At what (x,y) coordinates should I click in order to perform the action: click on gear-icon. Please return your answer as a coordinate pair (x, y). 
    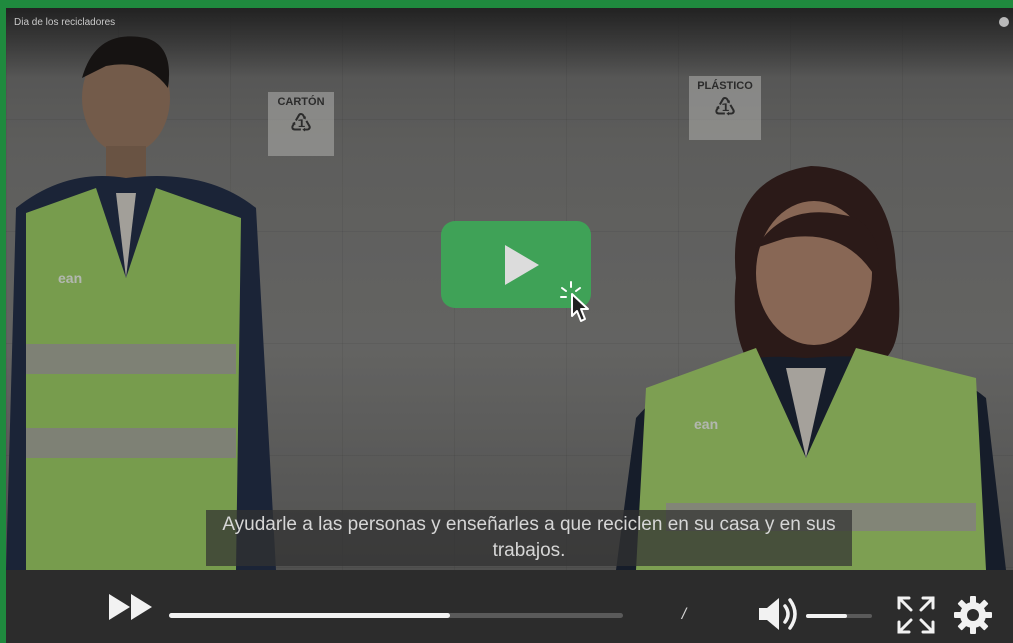
    Looking at the image, I should click on (973, 615).